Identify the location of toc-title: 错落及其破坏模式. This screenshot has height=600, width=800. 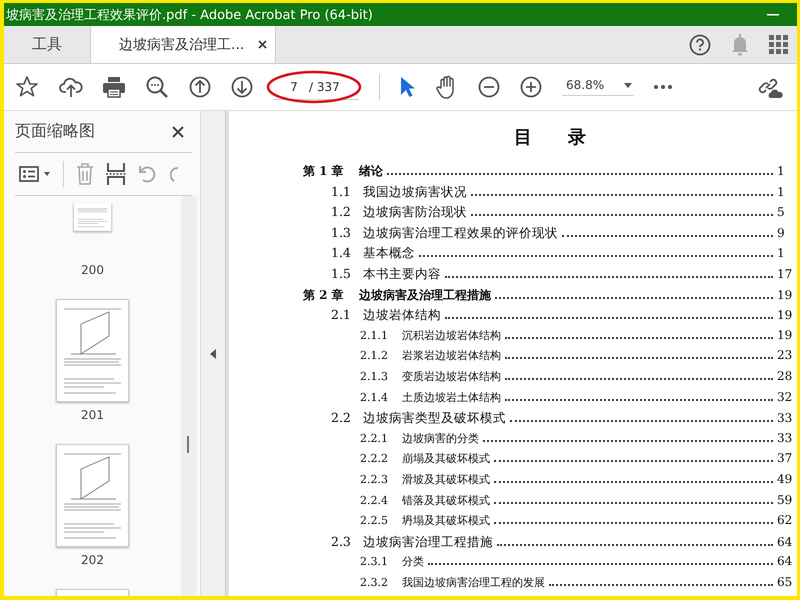
(446, 500).